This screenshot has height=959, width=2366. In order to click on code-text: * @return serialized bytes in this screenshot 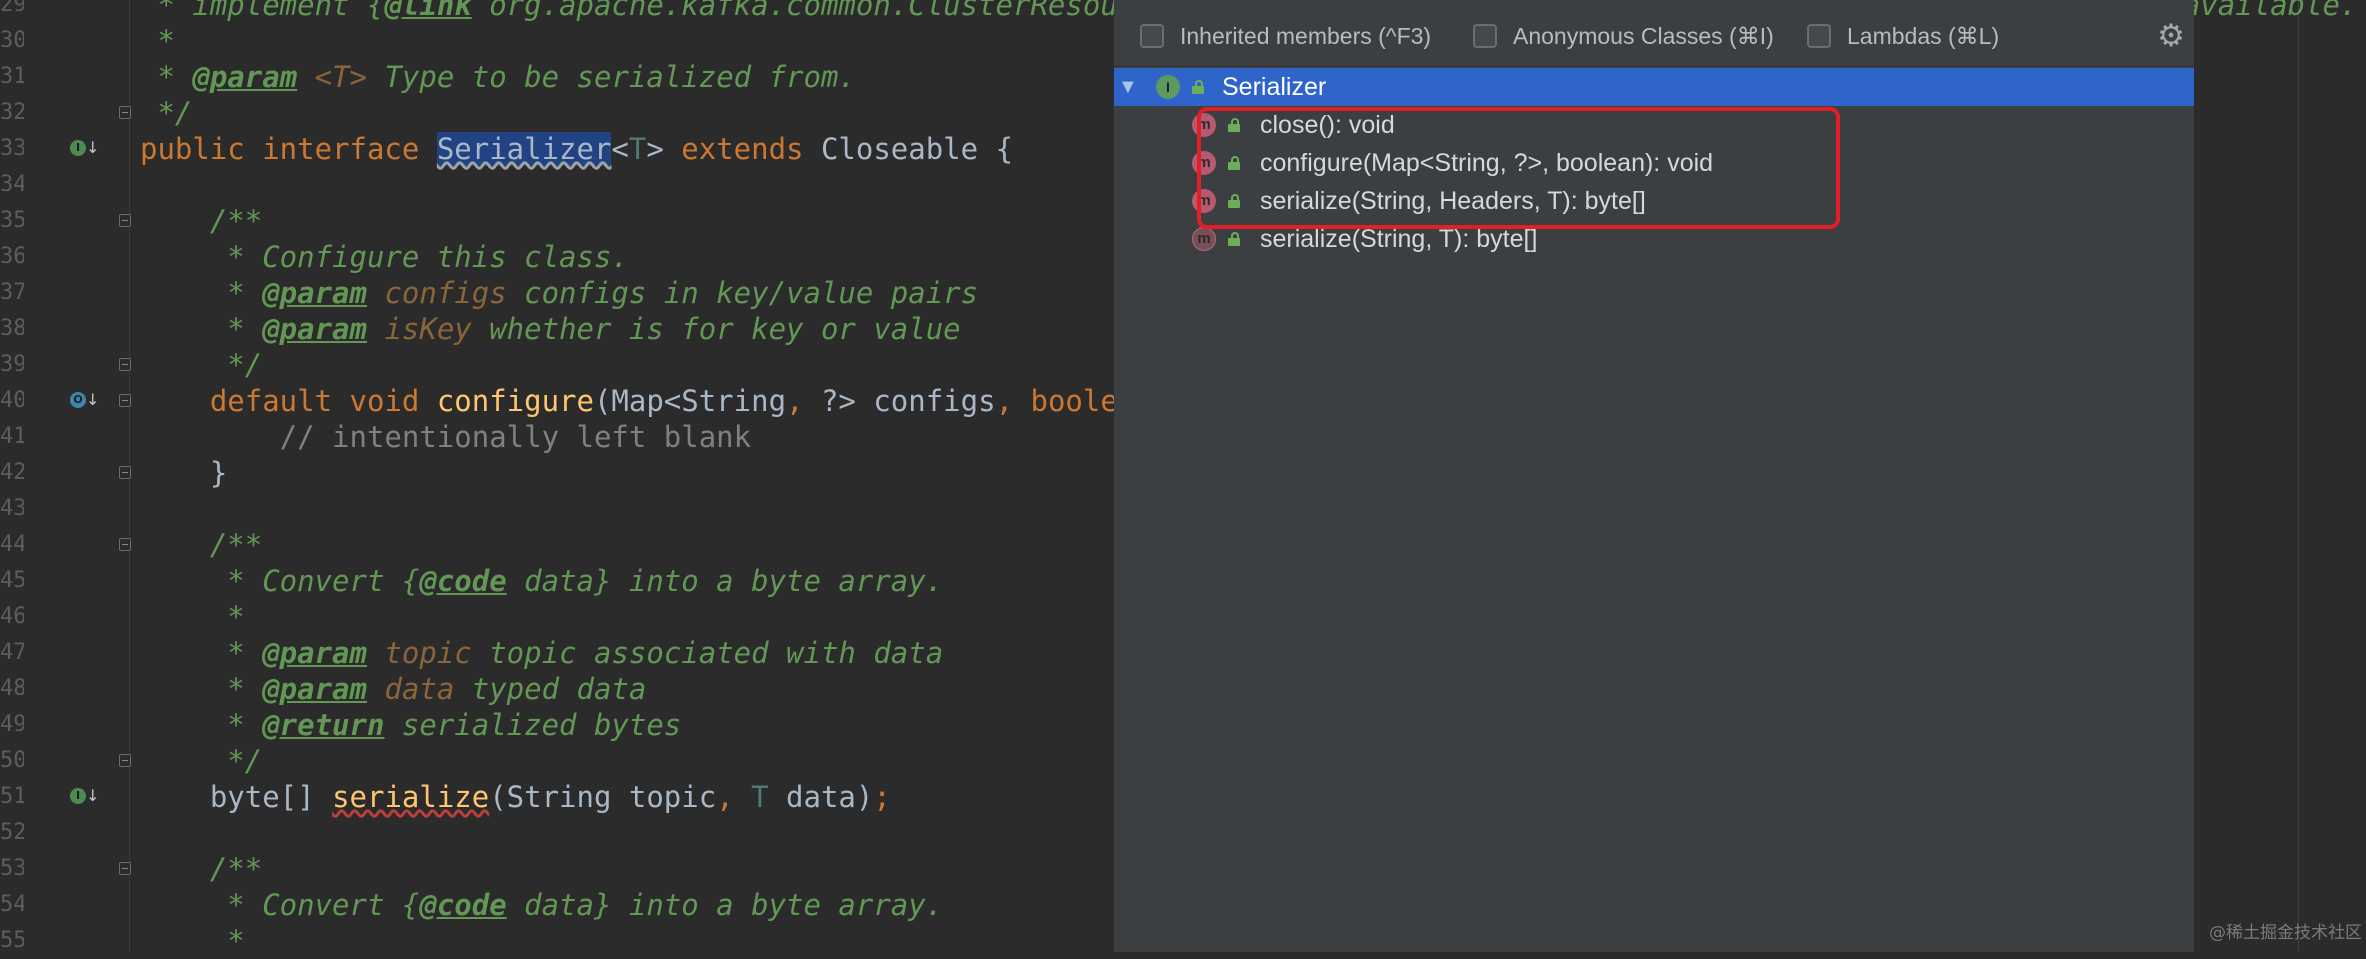, I will do `click(410, 725)`.